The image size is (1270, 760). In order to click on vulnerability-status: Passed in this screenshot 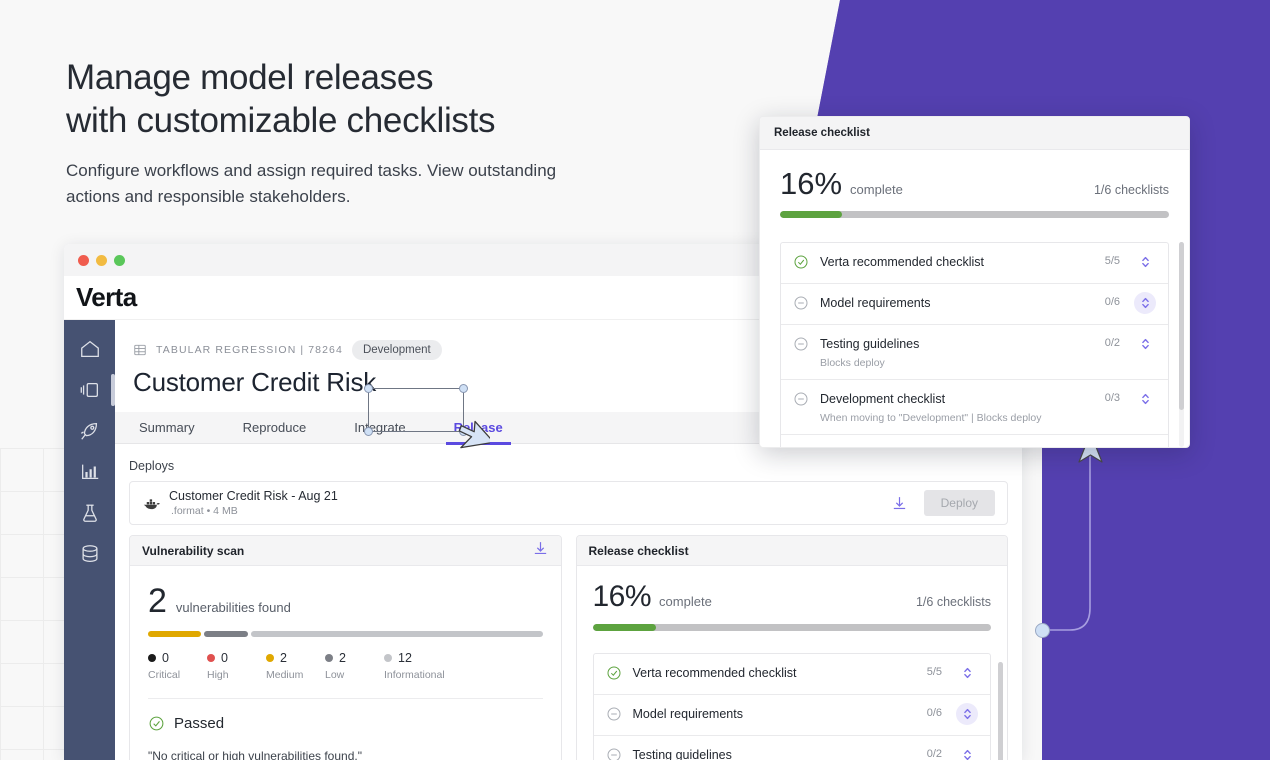, I will do `click(199, 723)`.